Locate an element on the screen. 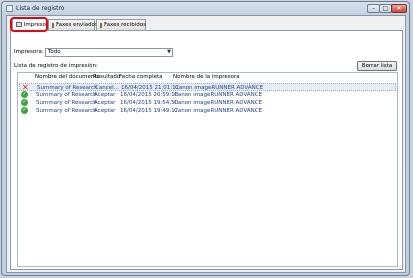 The image size is (413, 278). app-icon is located at coordinates (9, 8).